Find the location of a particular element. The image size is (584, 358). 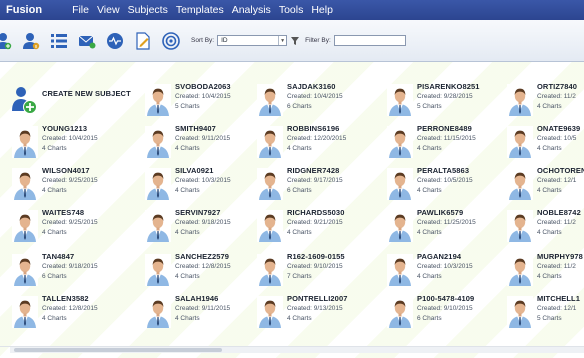

add-user-icon is located at coordinates (7, 41).